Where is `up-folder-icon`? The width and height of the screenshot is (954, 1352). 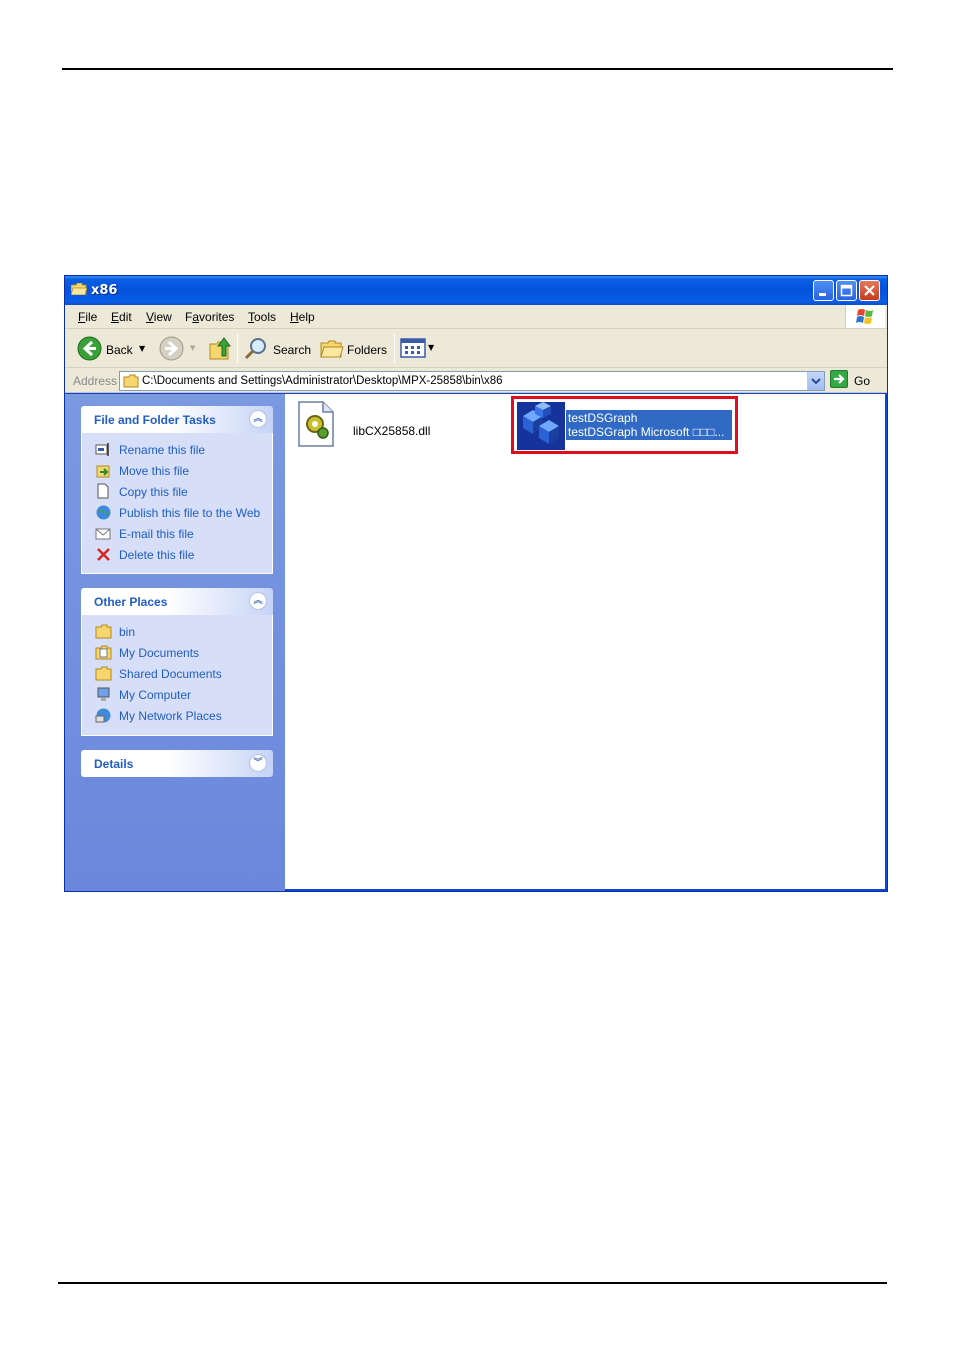
up-folder-icon is located at coordinates (220, 349).